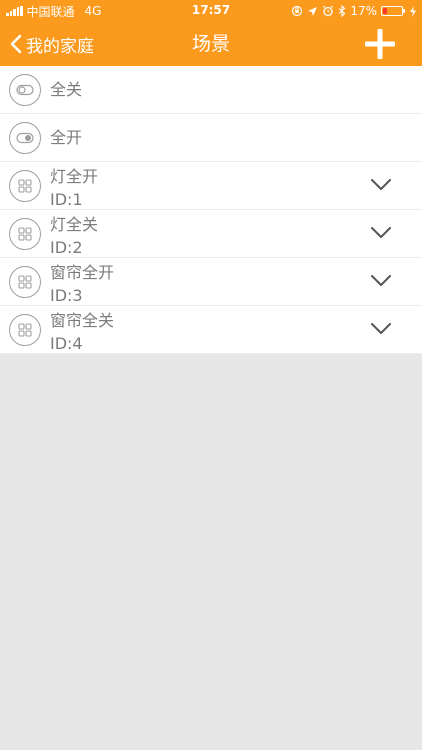 The height and width of the screenshot is (750, 422). I want to click on scene-name: 窗帘全关, so click(82, 320).